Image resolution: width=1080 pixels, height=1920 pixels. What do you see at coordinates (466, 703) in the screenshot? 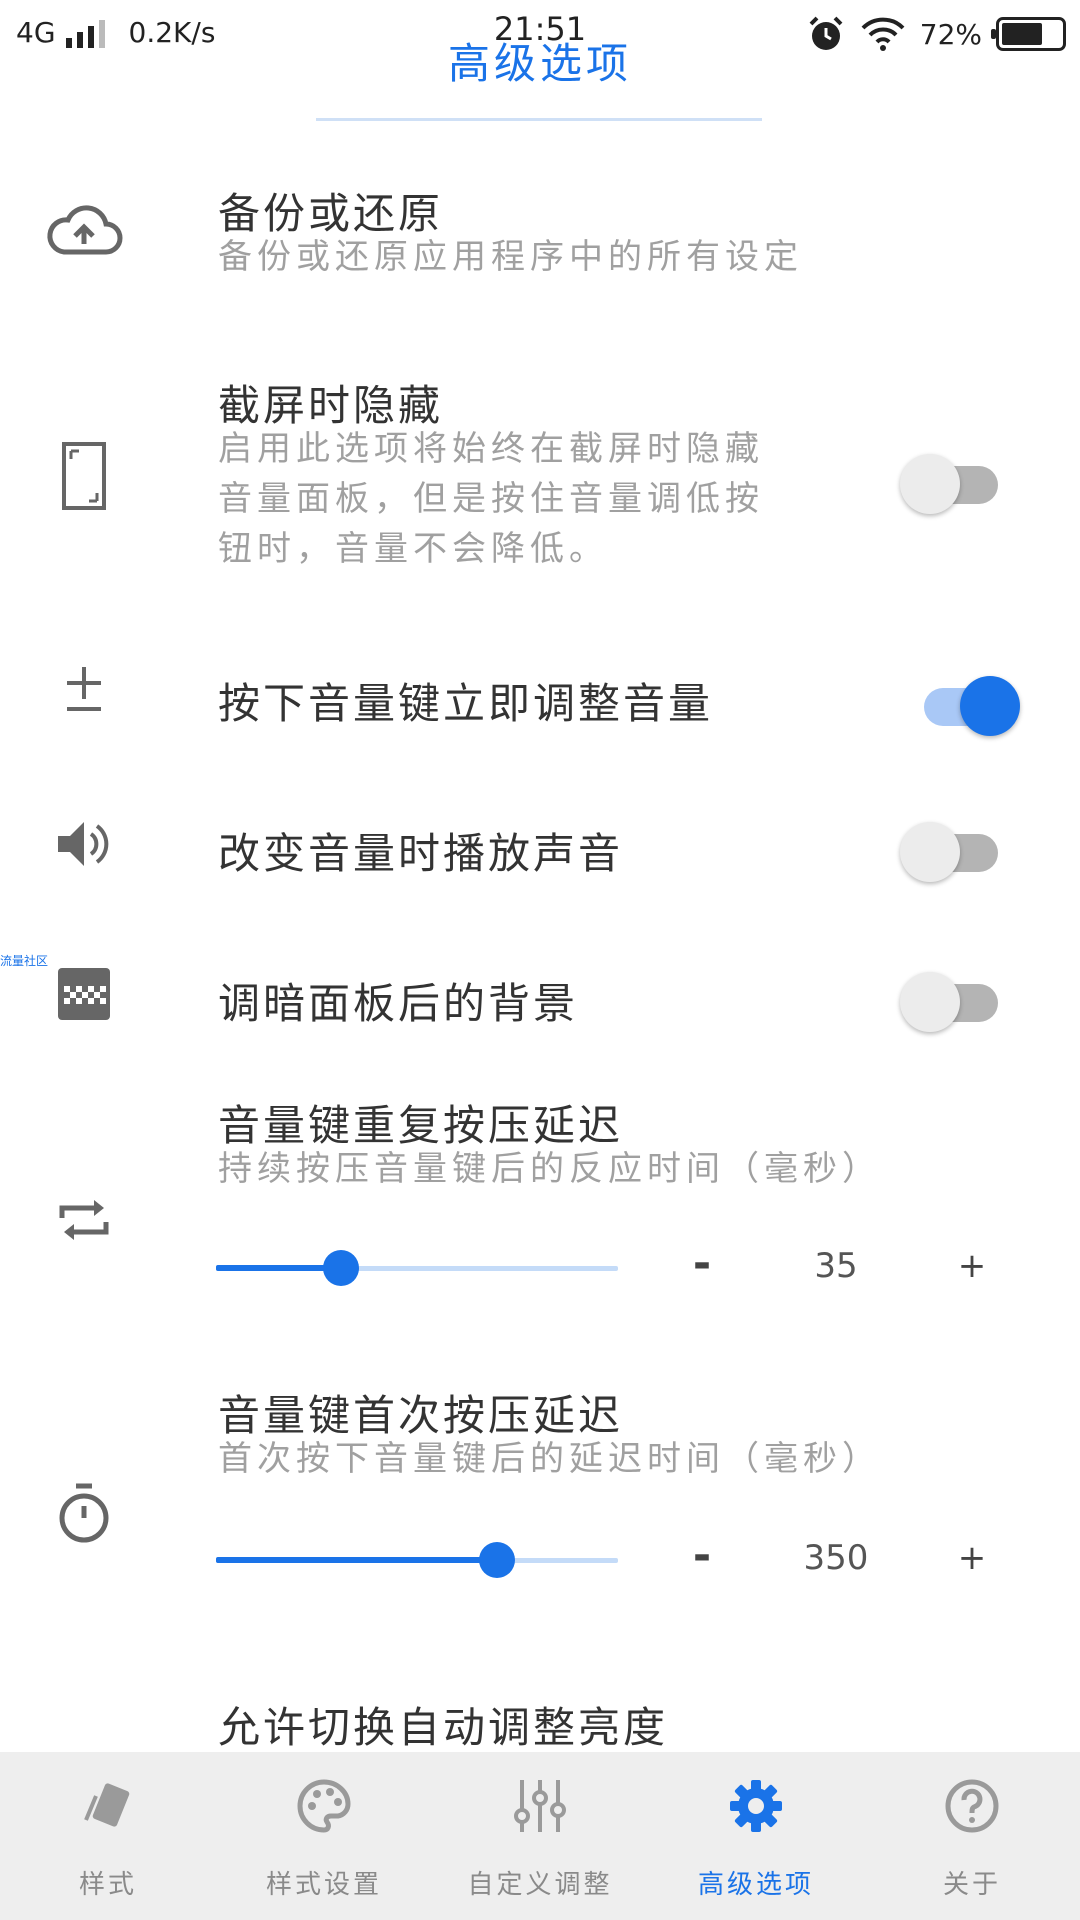
I see `instant-adjust-title: 按下音量键立即调整音量` at bounding box center [466, 703].